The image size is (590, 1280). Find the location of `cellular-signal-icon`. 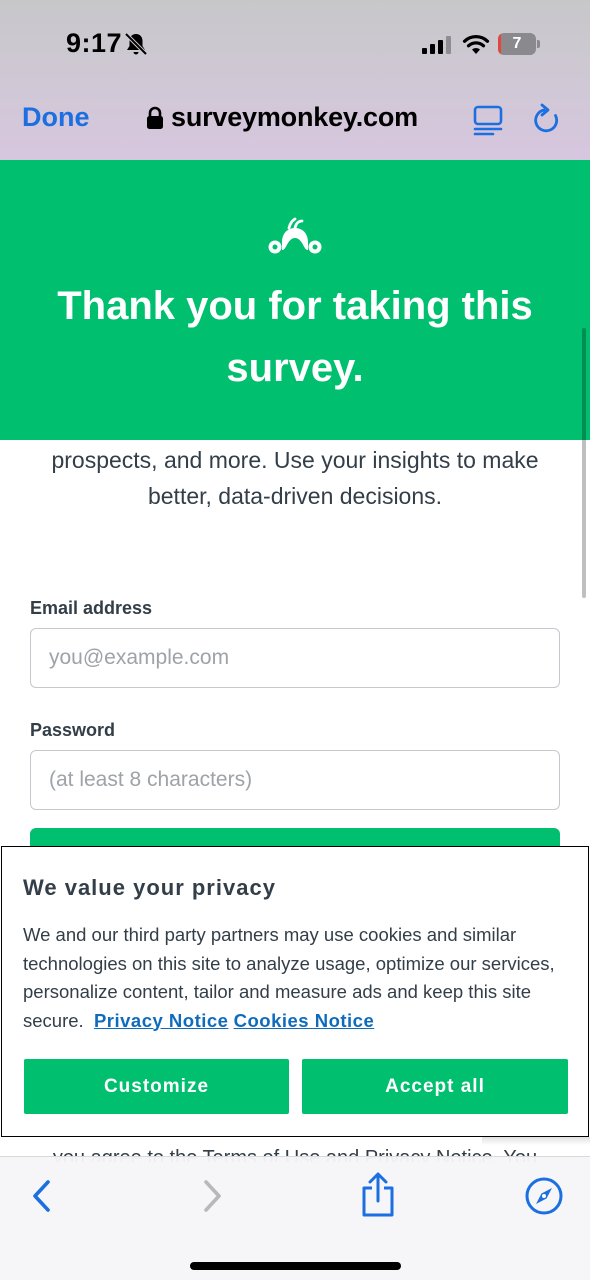

cellular-signal-icon is located at coordinates (436, 45).